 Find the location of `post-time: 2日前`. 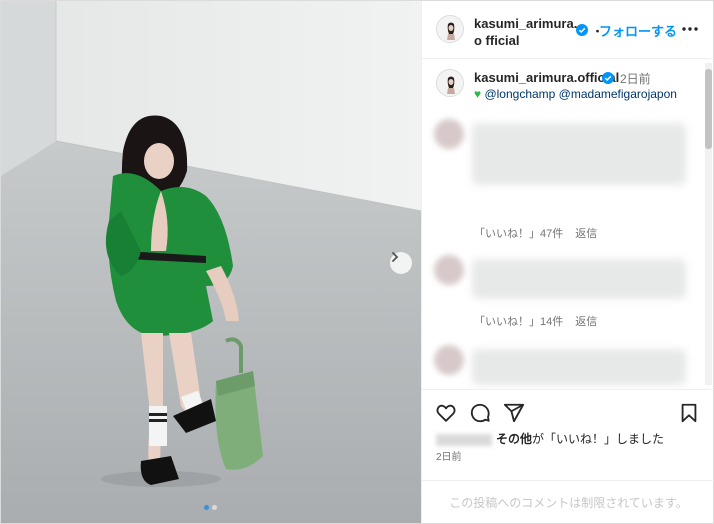

post-time: 2日前 is located at coordinates (449, 455).